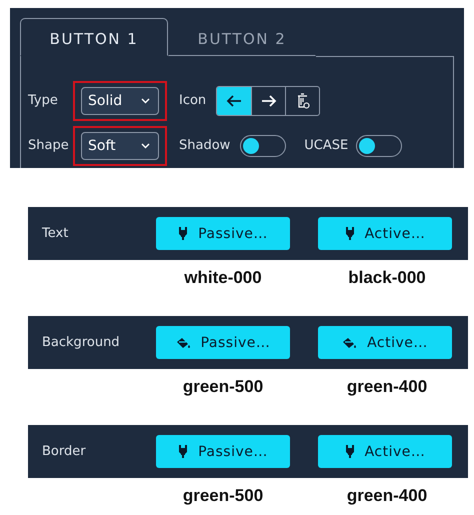  I want to click on field-label: Type, so click(43, 100).